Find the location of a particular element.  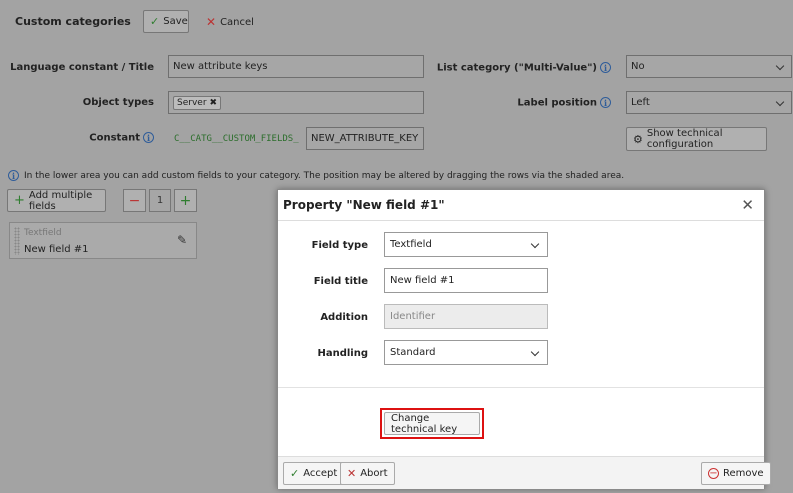

handling-value: Standard is located at coordinates (413, 352).